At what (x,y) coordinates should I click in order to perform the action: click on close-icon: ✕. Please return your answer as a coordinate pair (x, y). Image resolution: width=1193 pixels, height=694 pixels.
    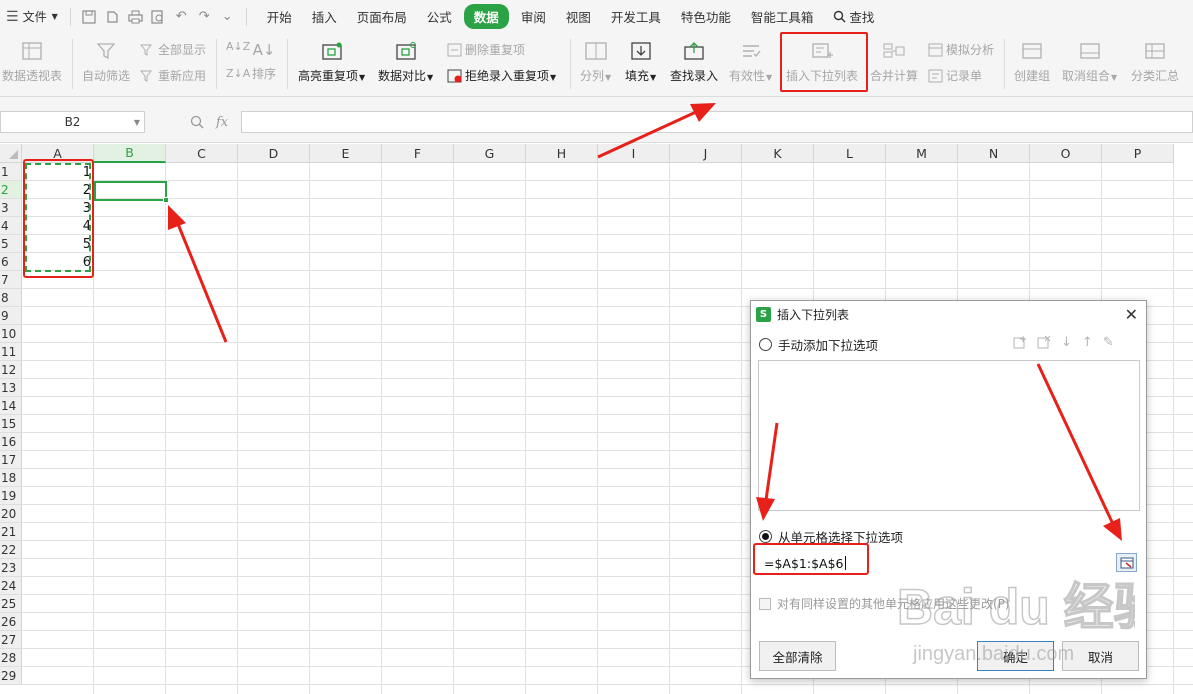
    Looking at the image, I should click on (1131, 314).